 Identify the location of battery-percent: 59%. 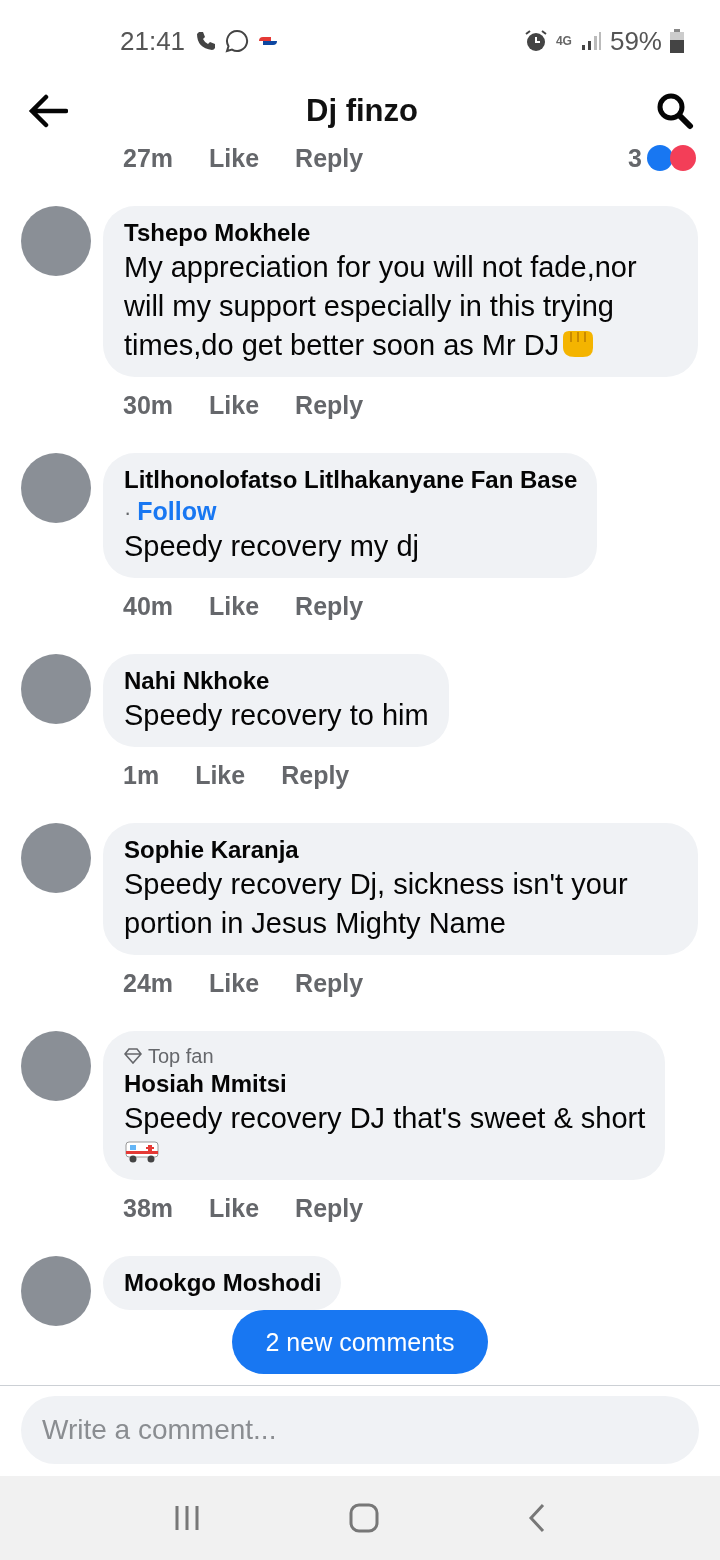
(635, 41).